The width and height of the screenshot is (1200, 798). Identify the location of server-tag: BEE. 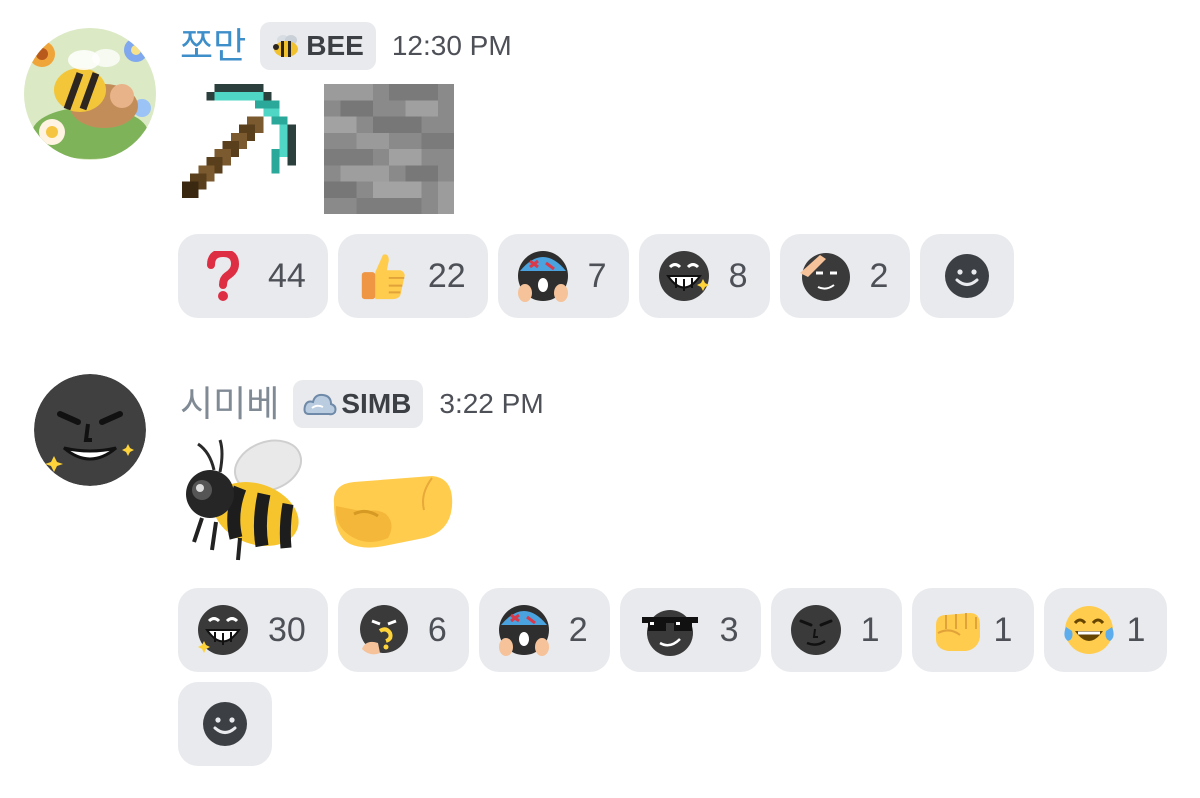
(318, 46).